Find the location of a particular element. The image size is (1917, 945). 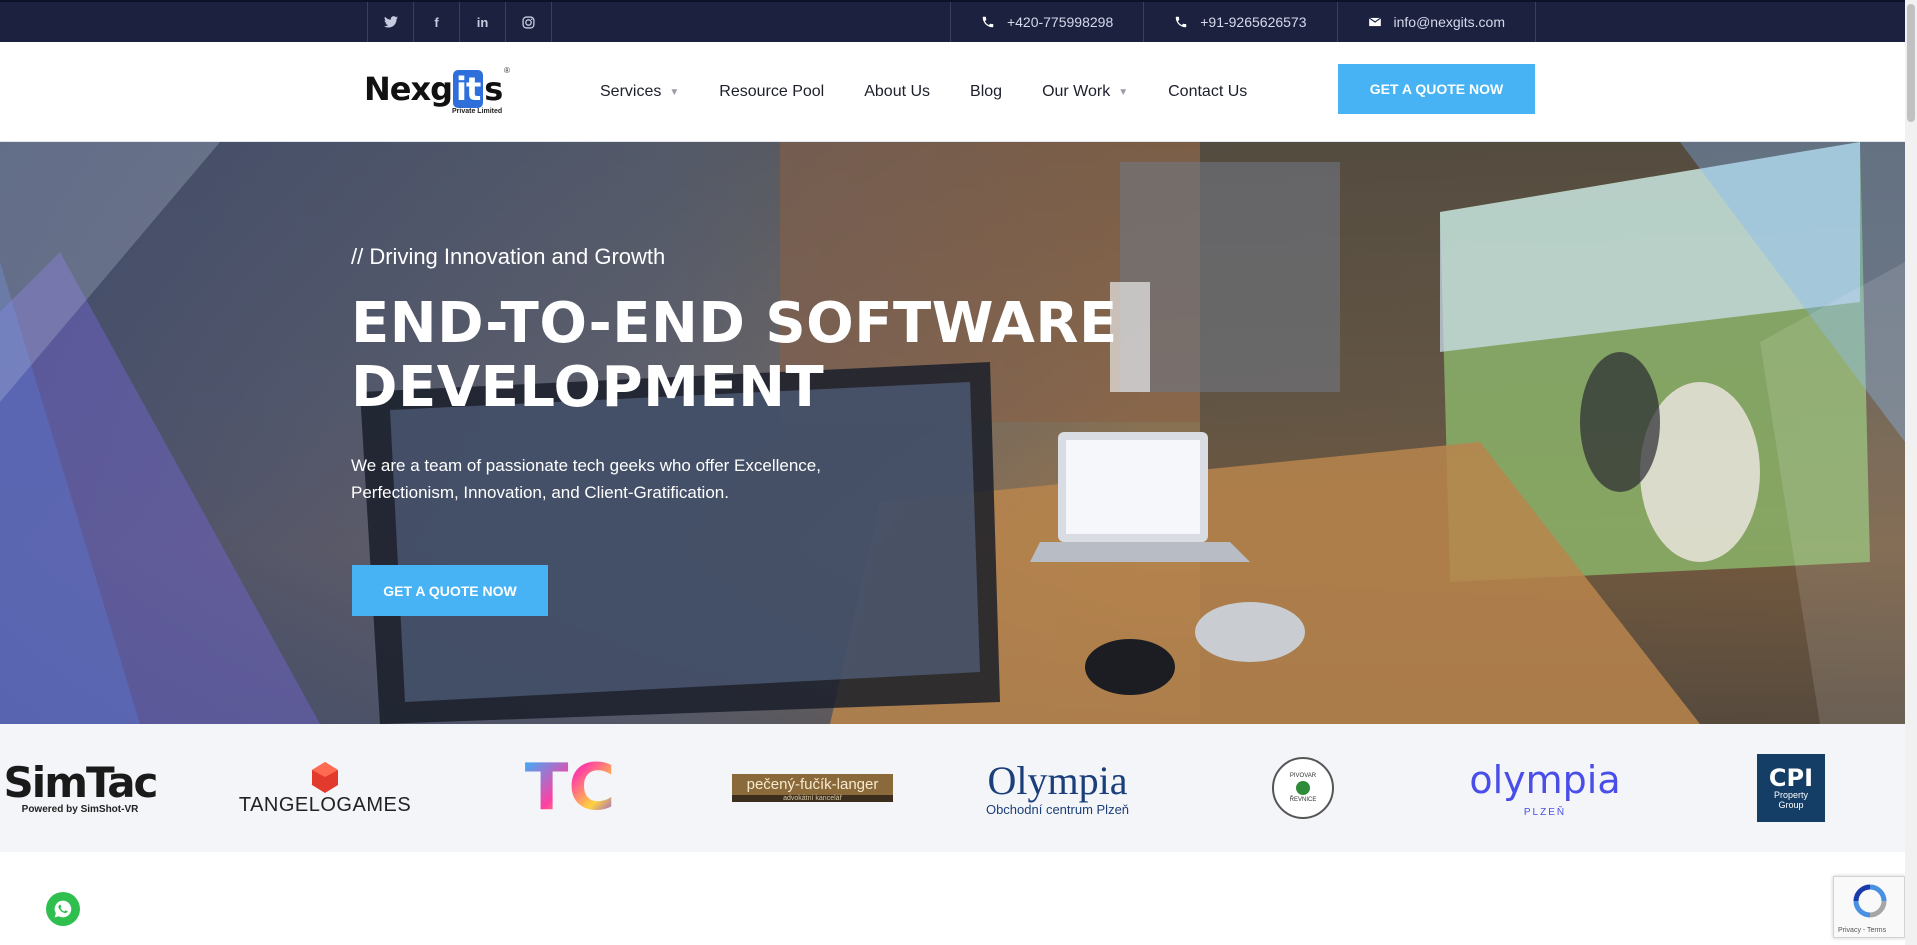

whatsapp-icon is located at coordinates (63, 909).